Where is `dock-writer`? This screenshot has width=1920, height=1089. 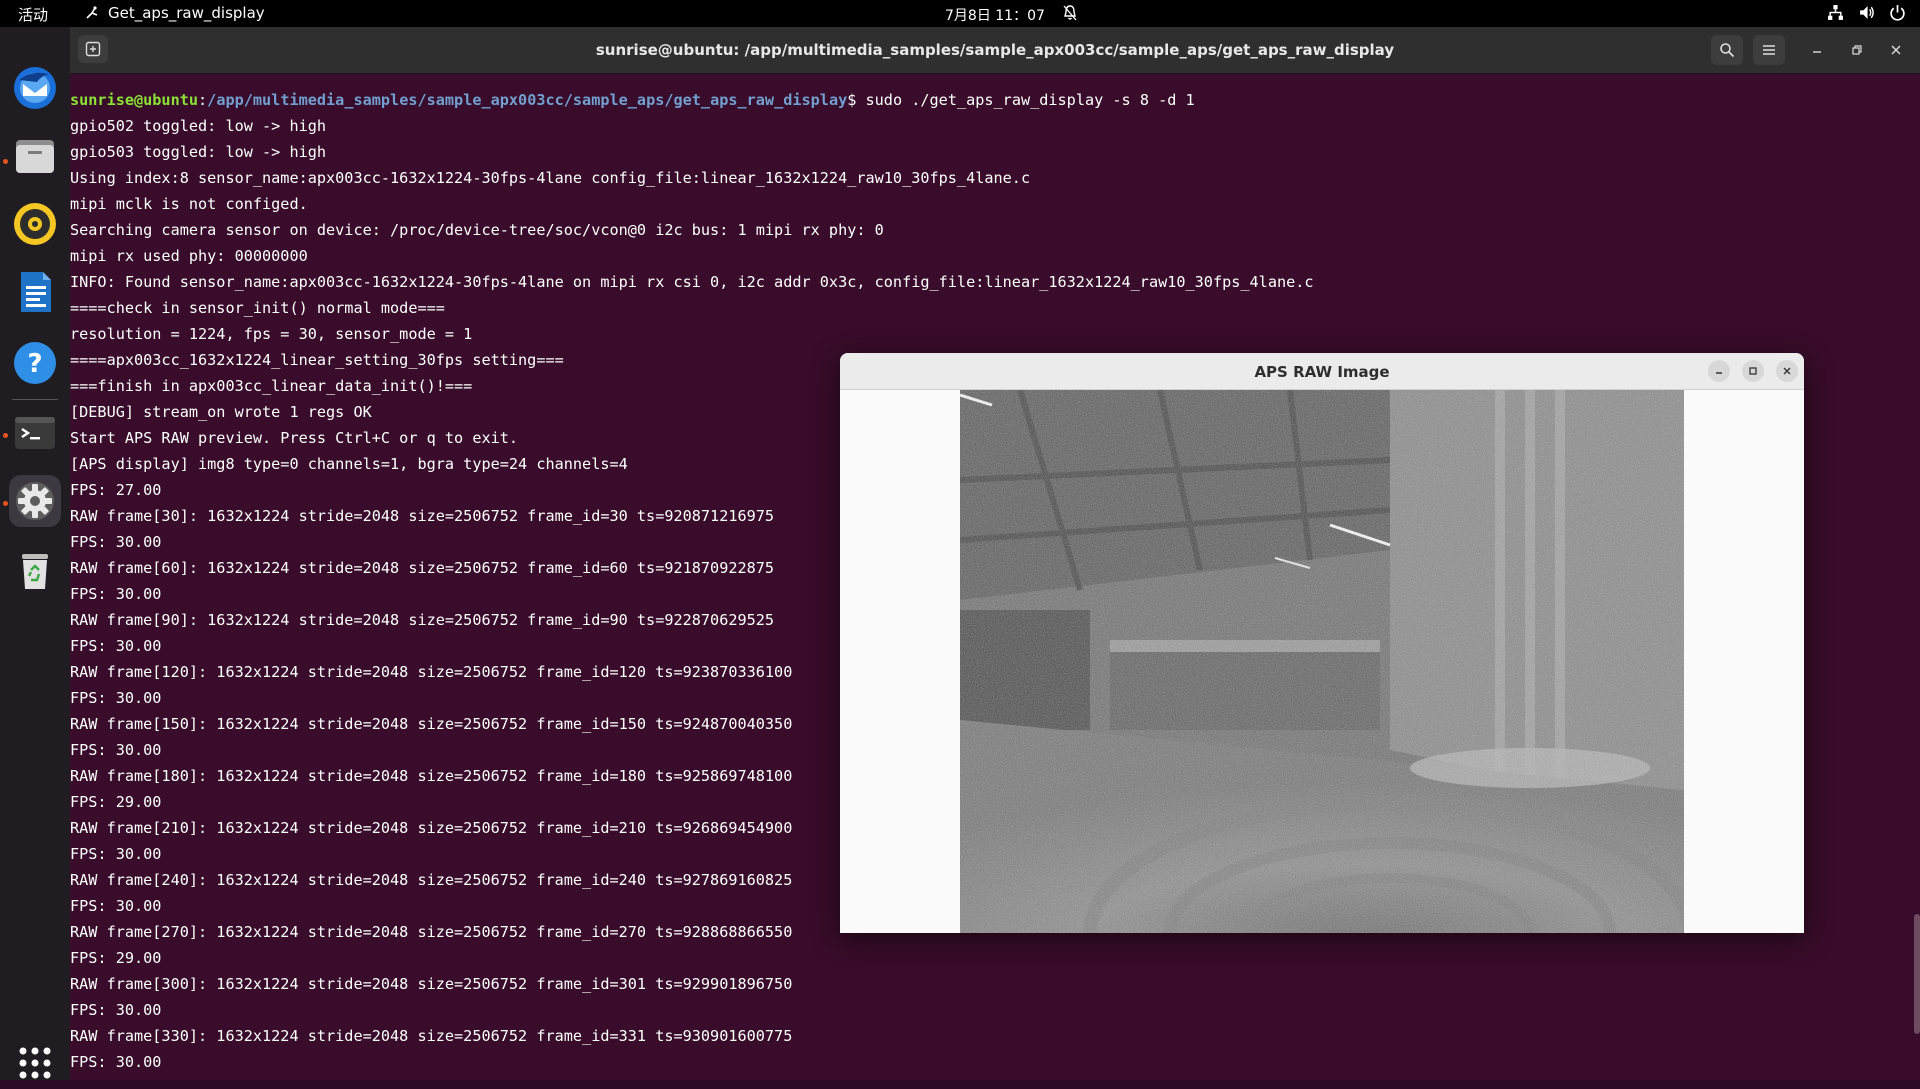
dock-writer is located at coordinates (35, 292).